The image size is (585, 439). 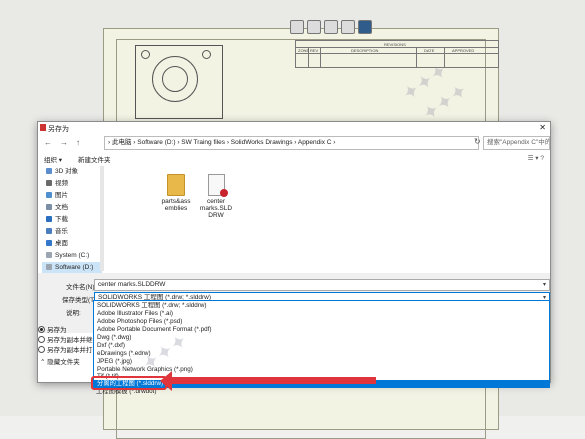 I want to click on zoom-icon, so click(x=297, y=27).